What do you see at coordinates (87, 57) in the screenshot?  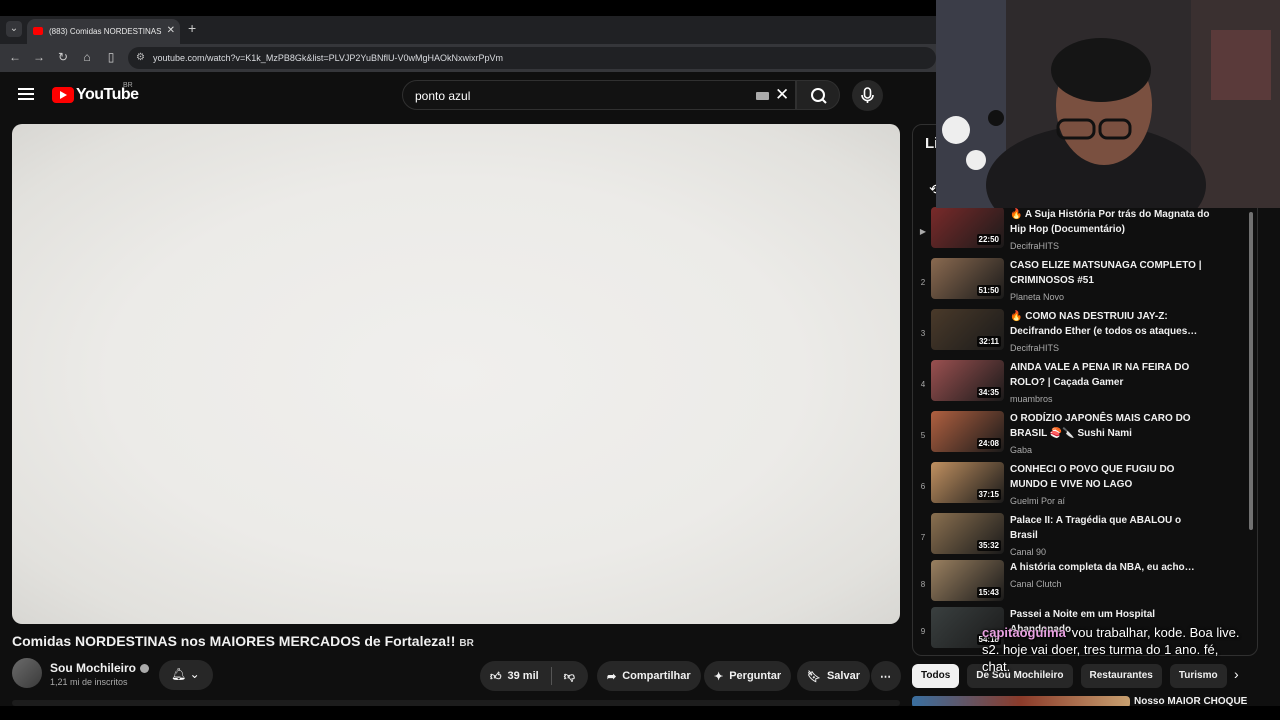 I see `home-icon: ⌂` at bounding box center [87, 57].